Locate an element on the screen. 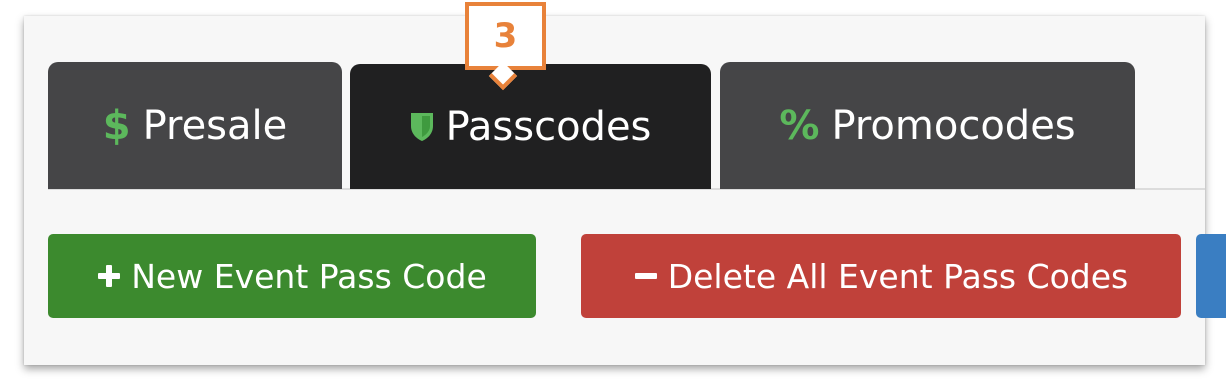 This screenshot has width=1229, height=391. plus-icon is located at coordinates (109, 276).